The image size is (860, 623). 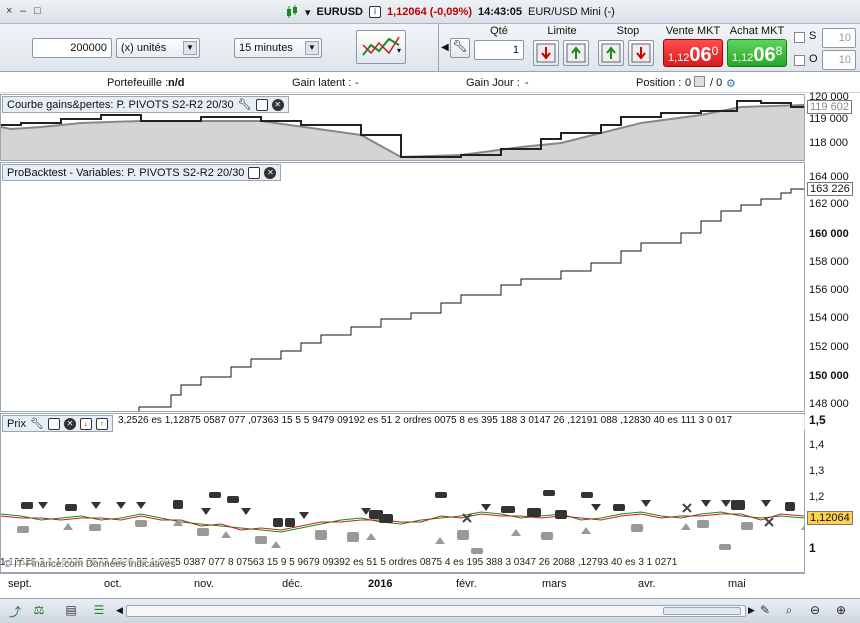 What do you see at coordinates (841, 611) in the screenshot?
I see `zoom-in-icon: ⊕` at bounding box center [841, 611].